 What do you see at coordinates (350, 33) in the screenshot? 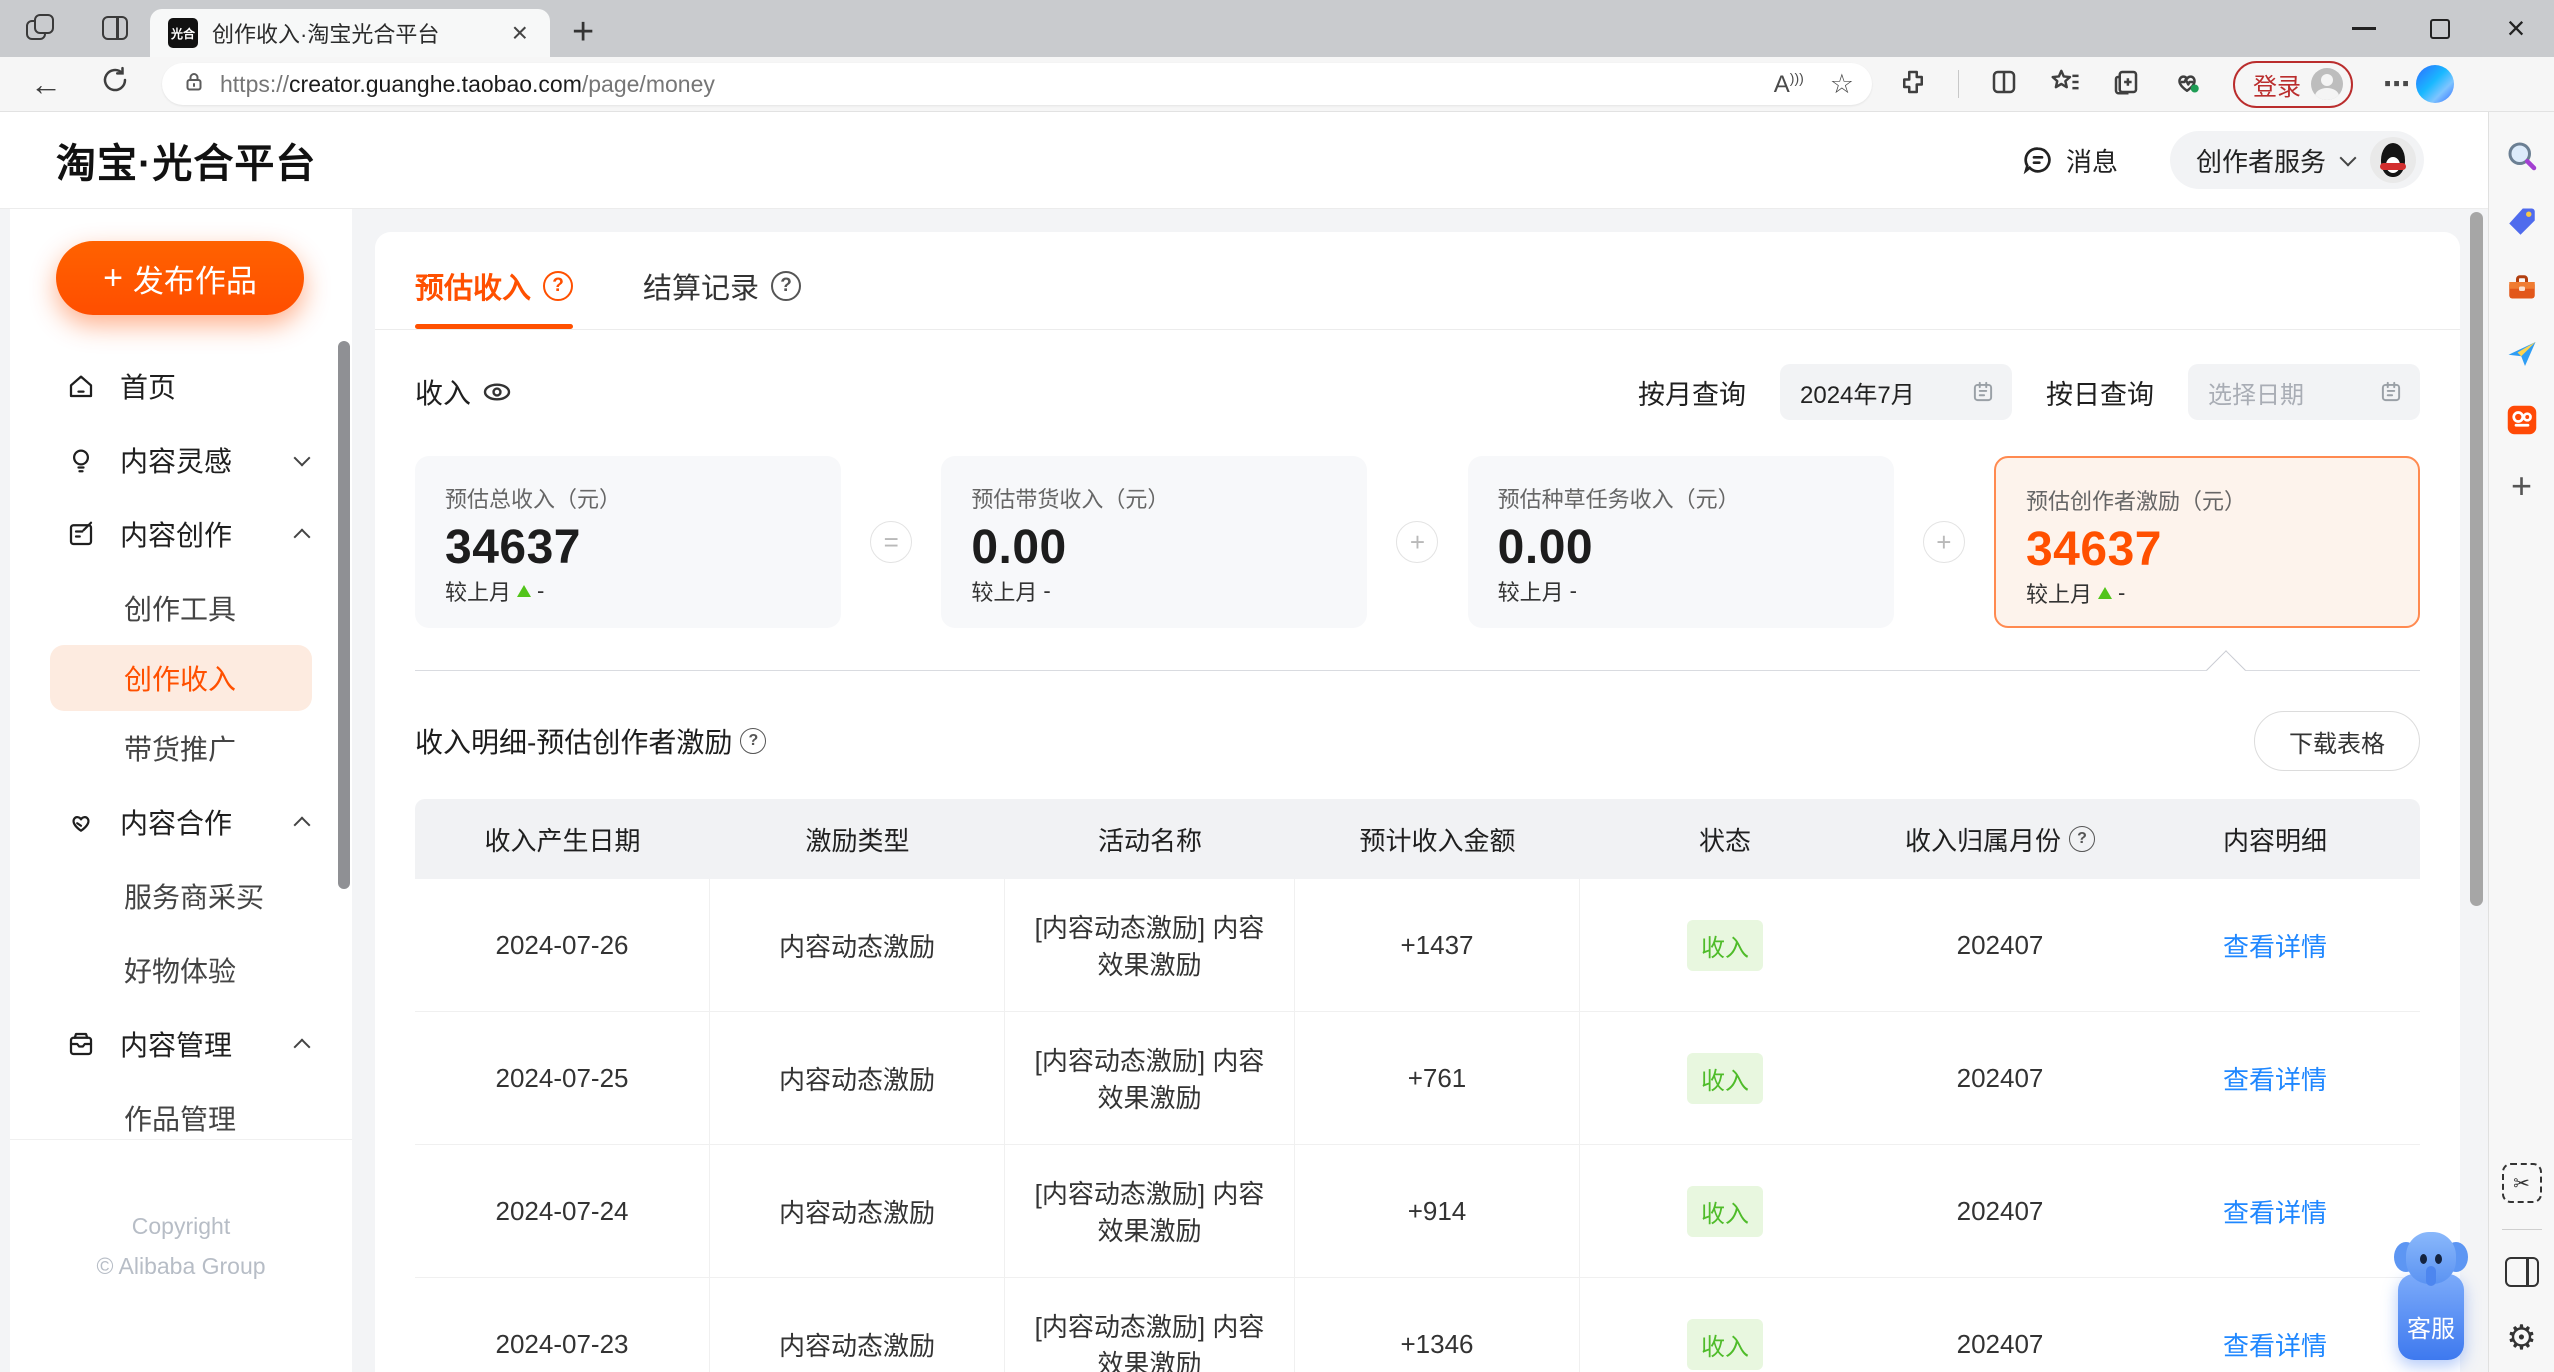
I see `browser-tab: 光合 创作收入·淘宝光合平台 ×` at bounding box center [350, 33].